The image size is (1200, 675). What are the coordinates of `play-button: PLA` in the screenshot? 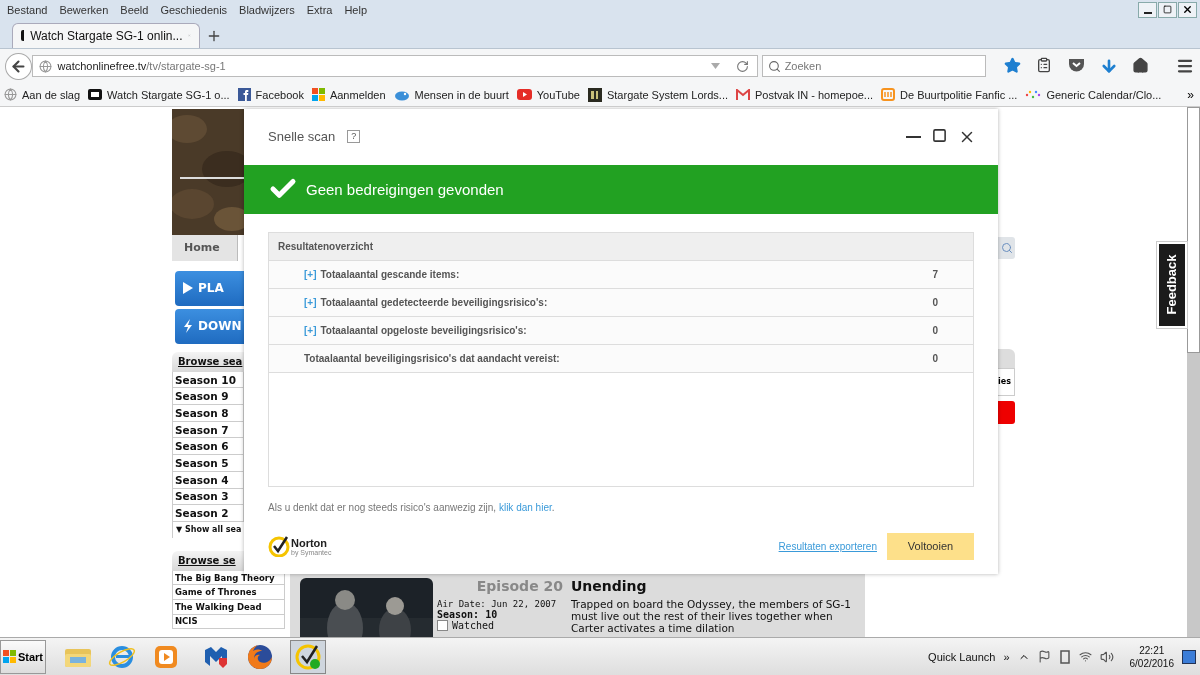 It's located at (211, 288).